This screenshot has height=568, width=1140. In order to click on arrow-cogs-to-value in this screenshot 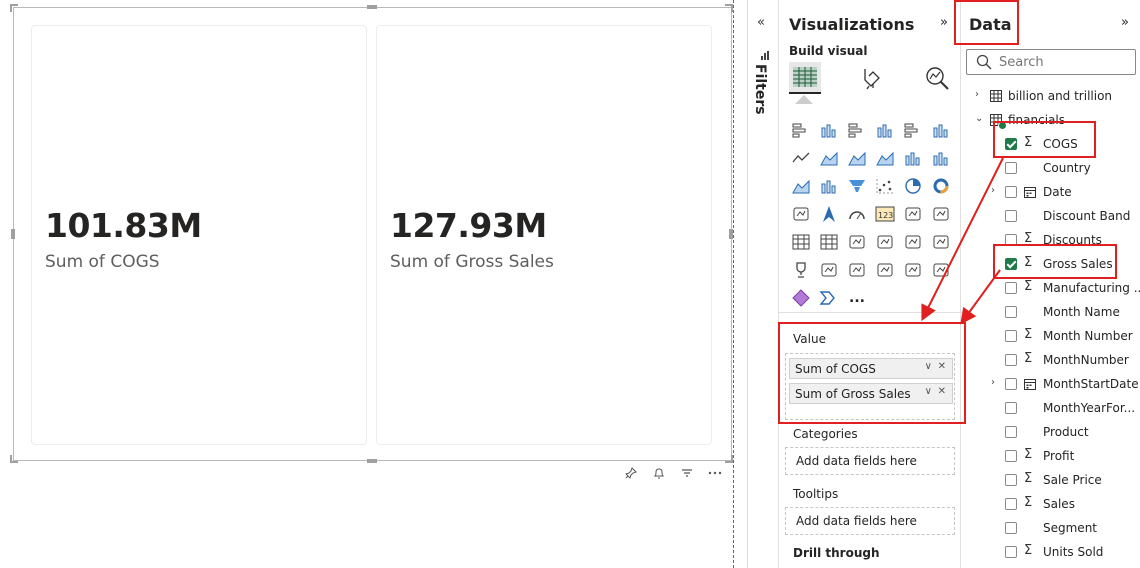, I will do `click(962, 239)`.